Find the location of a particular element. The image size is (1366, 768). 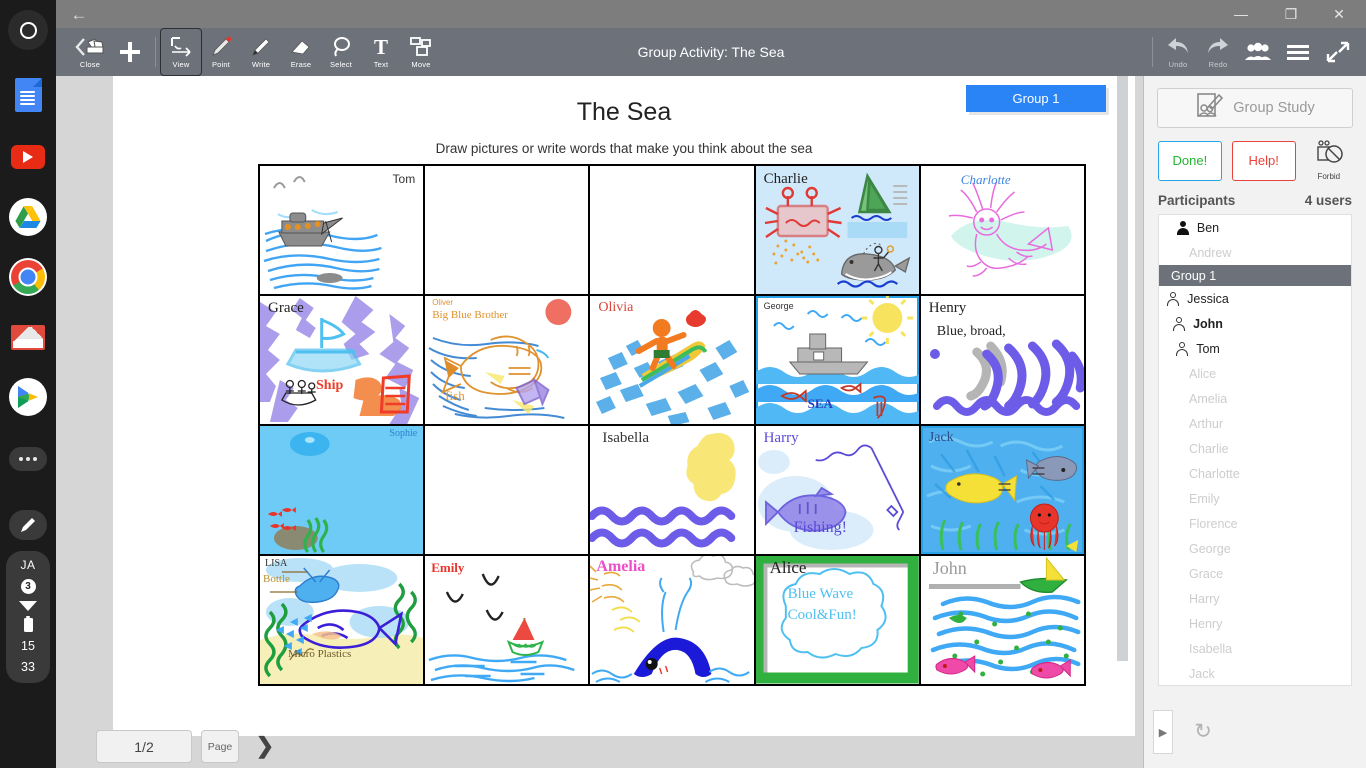

google-docs-icon is located at coordinates (28, 95).